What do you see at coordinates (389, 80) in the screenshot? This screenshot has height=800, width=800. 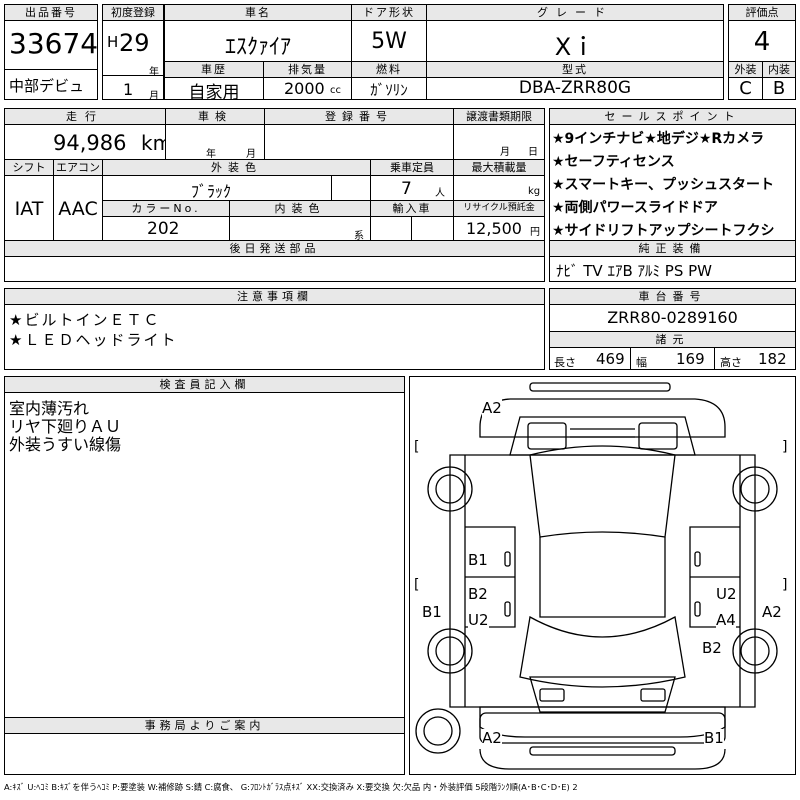 I see `fuel-box: 燃料 ｶﾞｿﾘﾝ` at bounding box center [389, 80].